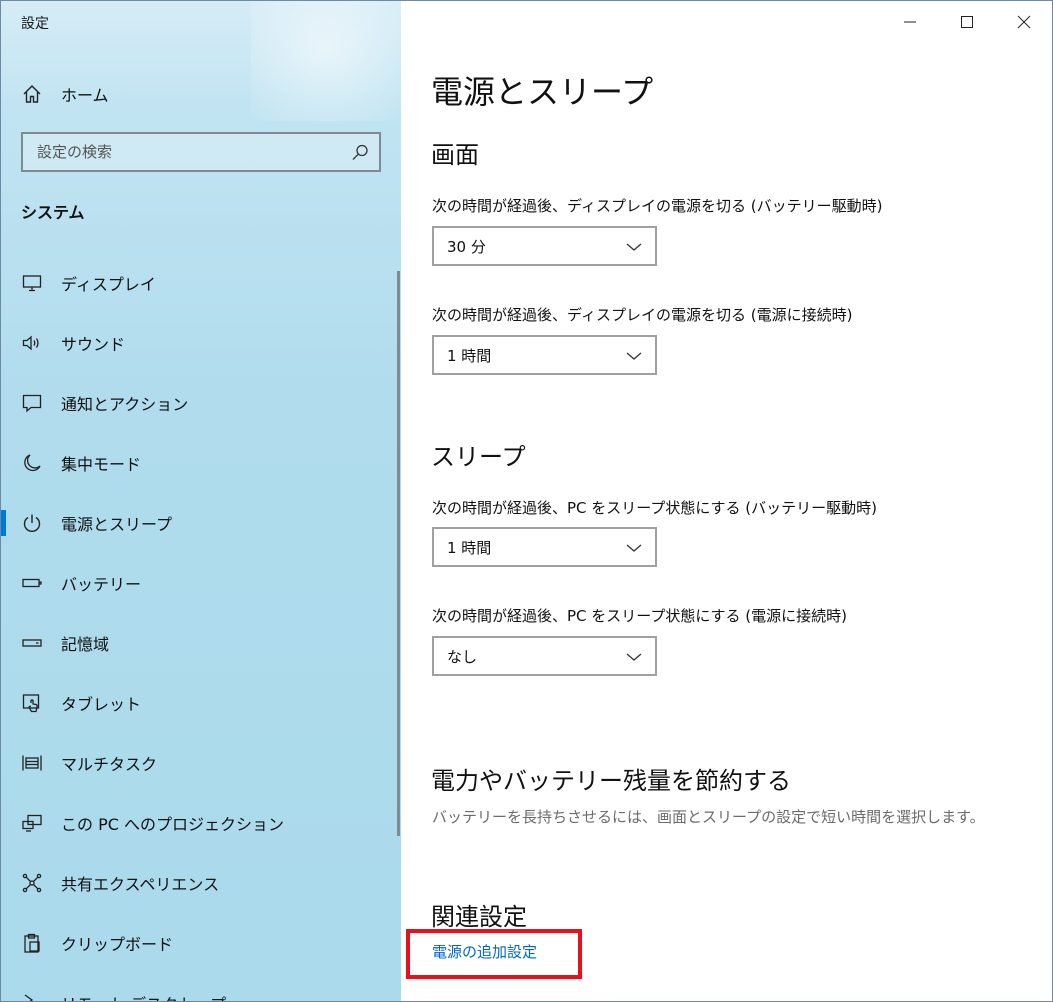 Image resolution: width=1053 pixels, height=1002 pixels. I want to click on sidebar-item-power-sleep: 電源とスリープ, so click(201, 523).